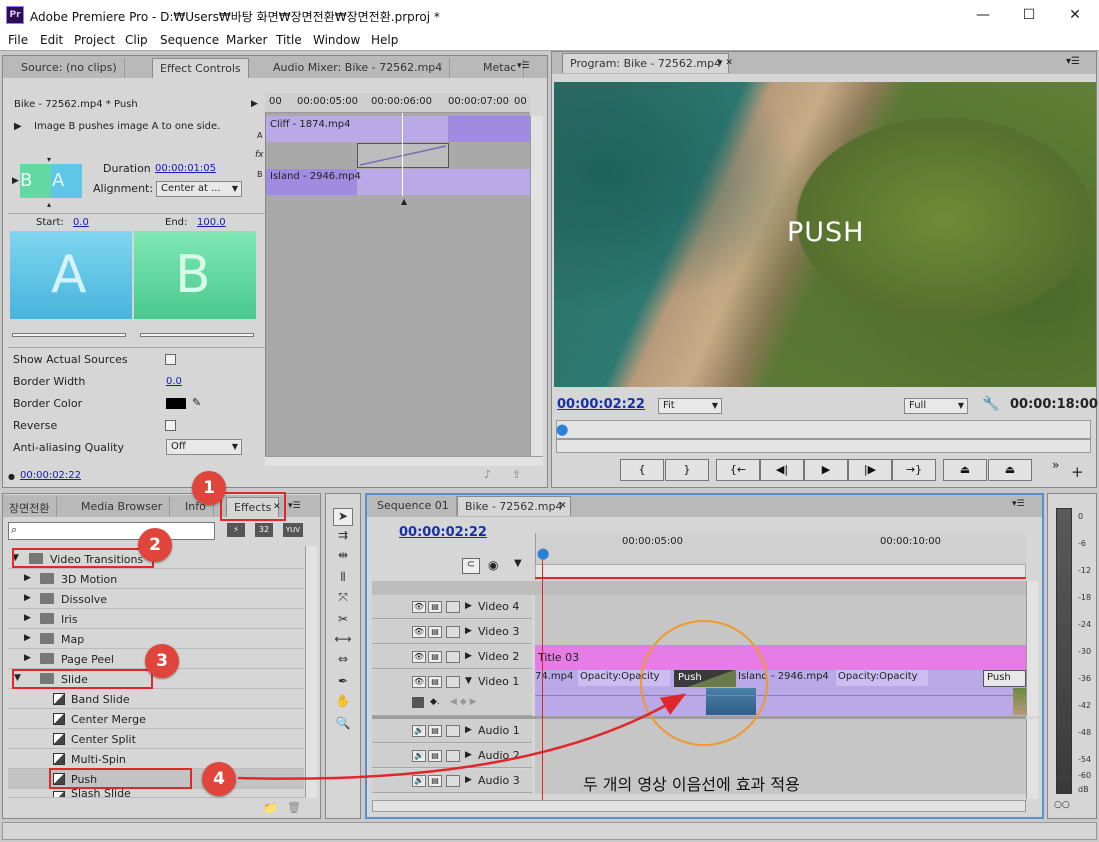 This screenshot has height=842, width=1099. Describe the element at coordinates (294, 506) in the screenshot. I see `effects-panel-menu-icon: ▾☰` at that location.